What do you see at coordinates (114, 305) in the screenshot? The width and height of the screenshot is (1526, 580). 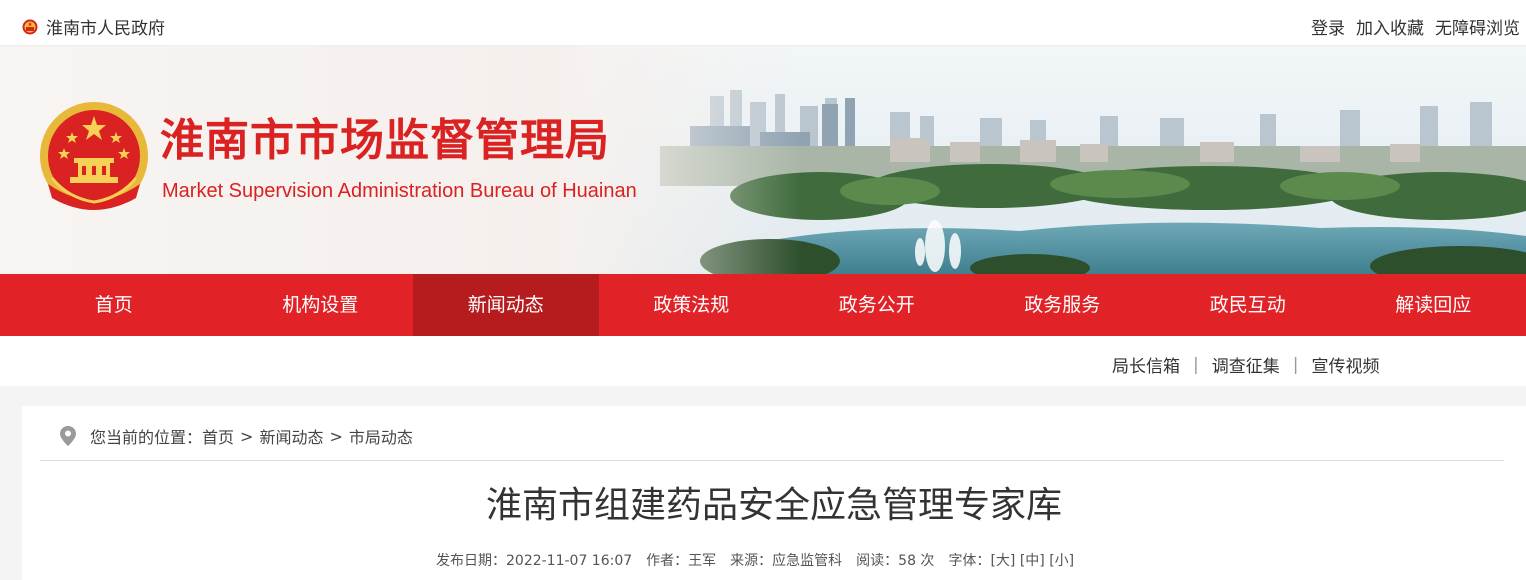 I see `nav-item-home: 首页` at bounding box center [114, 305].